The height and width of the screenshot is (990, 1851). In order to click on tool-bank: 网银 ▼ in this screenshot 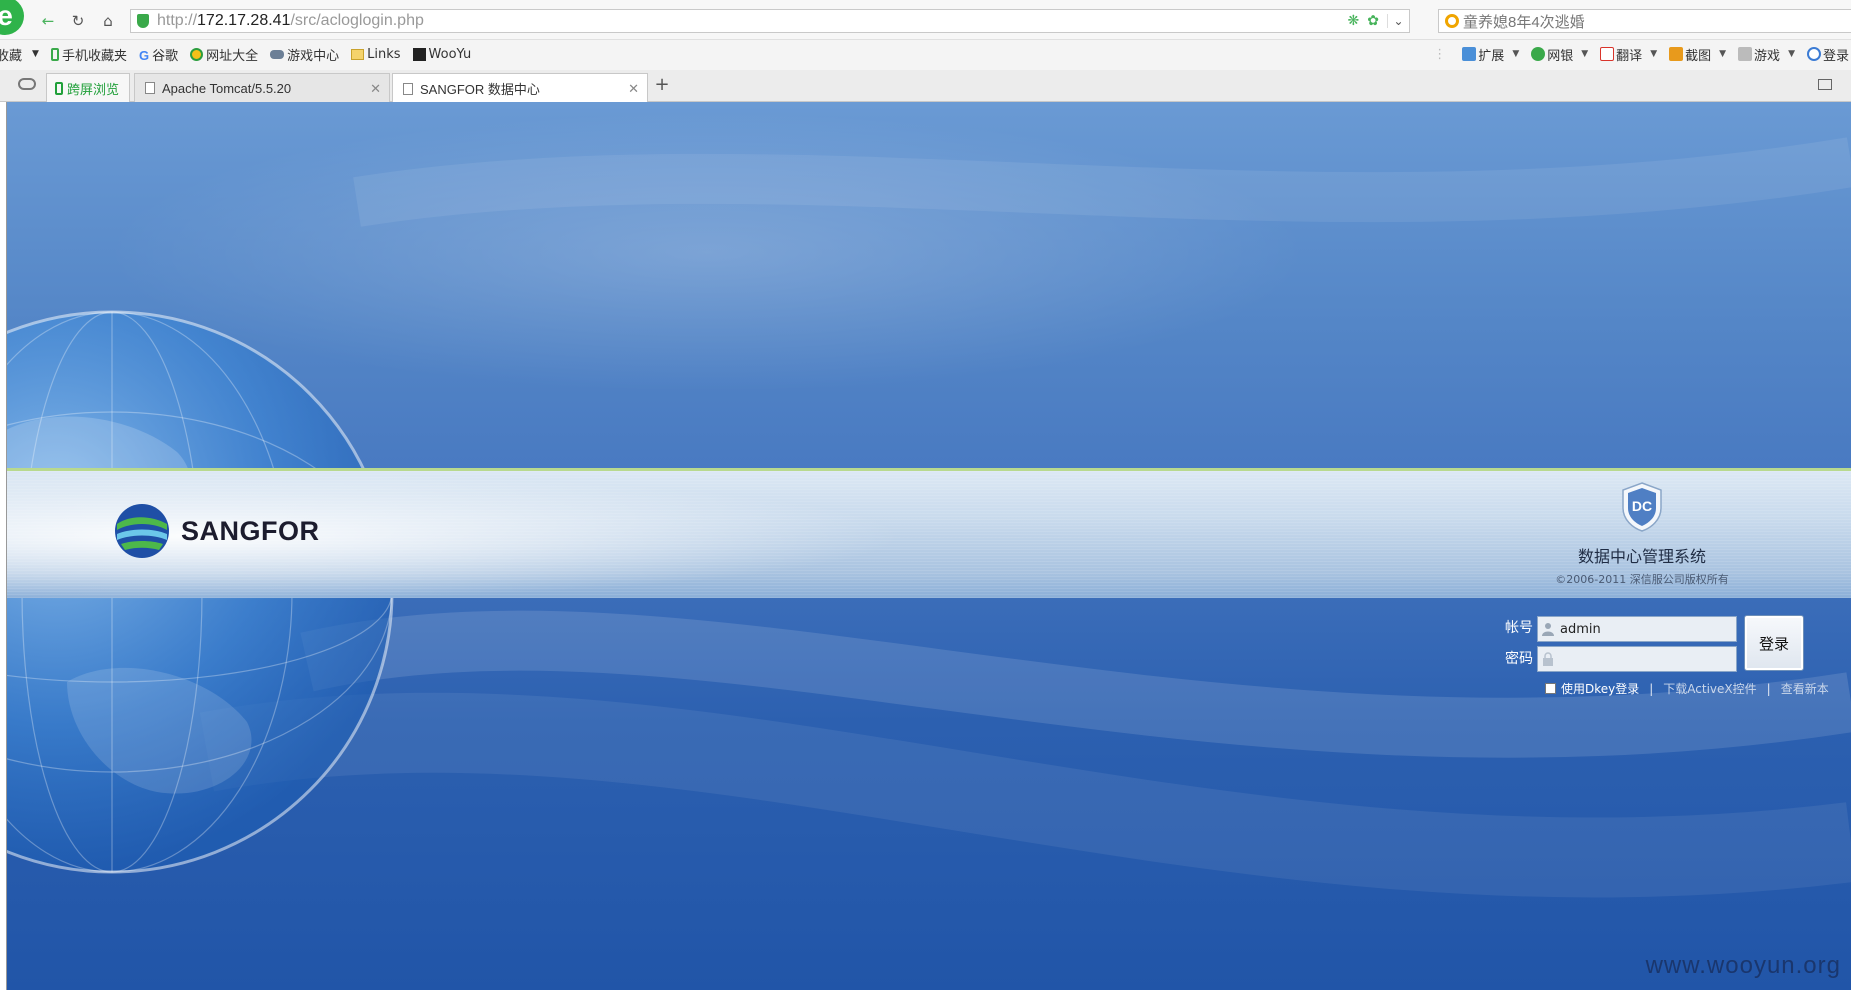, I will do `click(1559, 54)`.